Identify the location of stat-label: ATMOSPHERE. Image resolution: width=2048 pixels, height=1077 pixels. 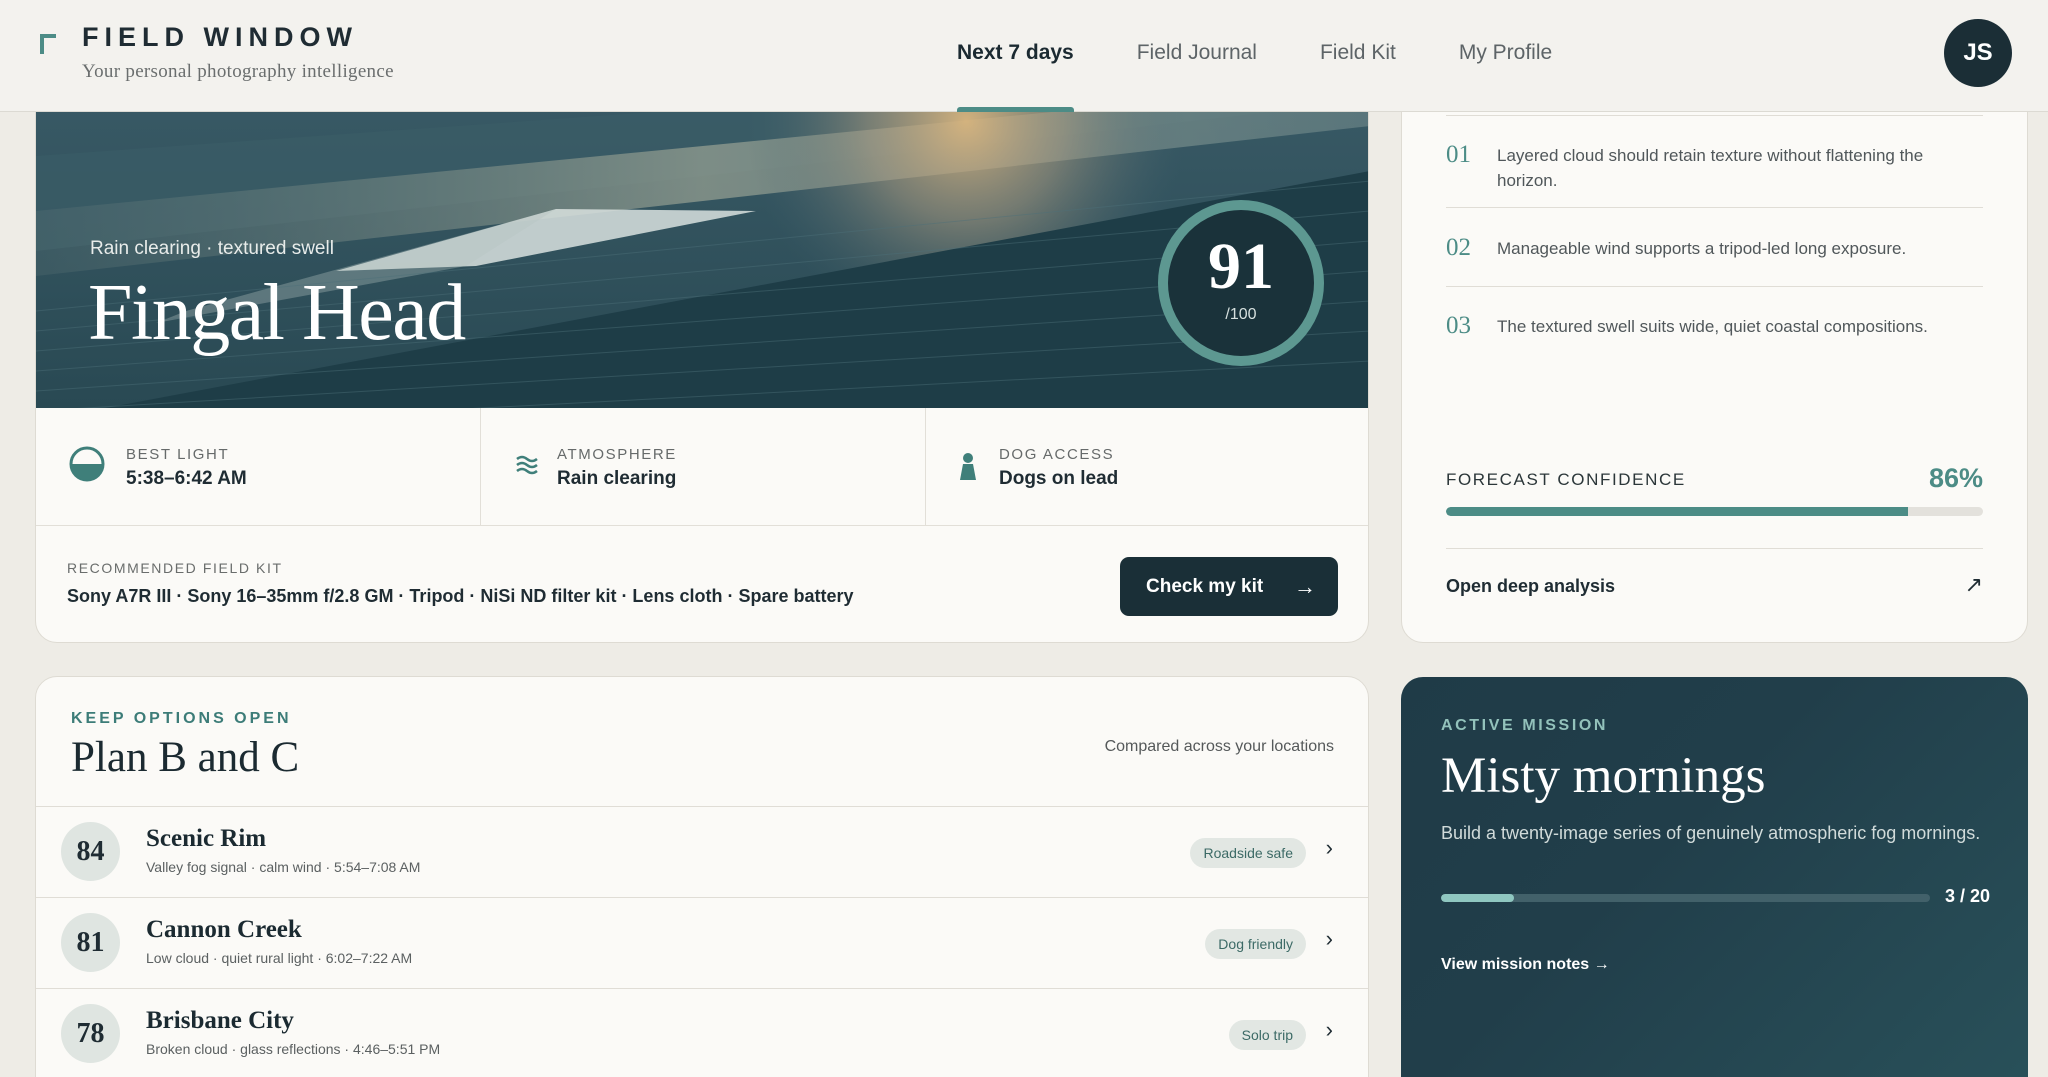
(617, 454).